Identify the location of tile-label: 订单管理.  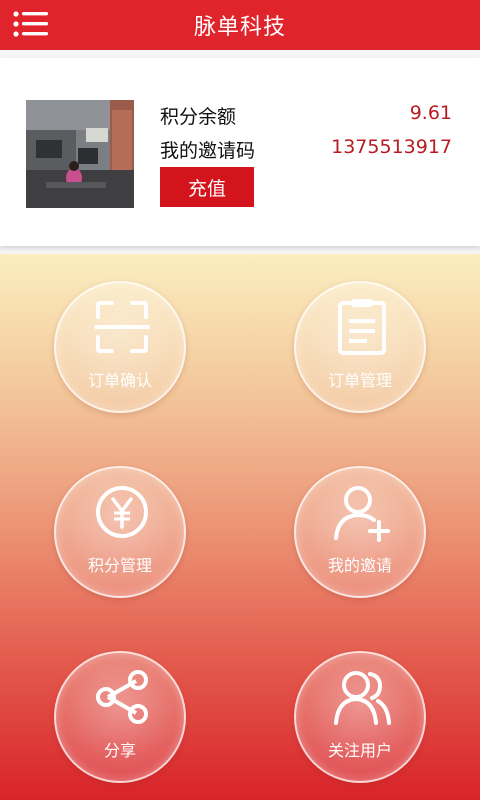
(359, 380).